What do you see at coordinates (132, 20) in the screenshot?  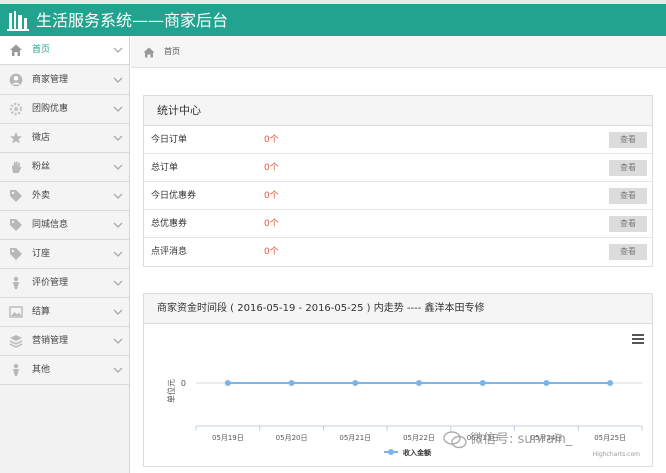 I see `app-title: 生活服务系统——商家后台` at bounding box center [132, 20].